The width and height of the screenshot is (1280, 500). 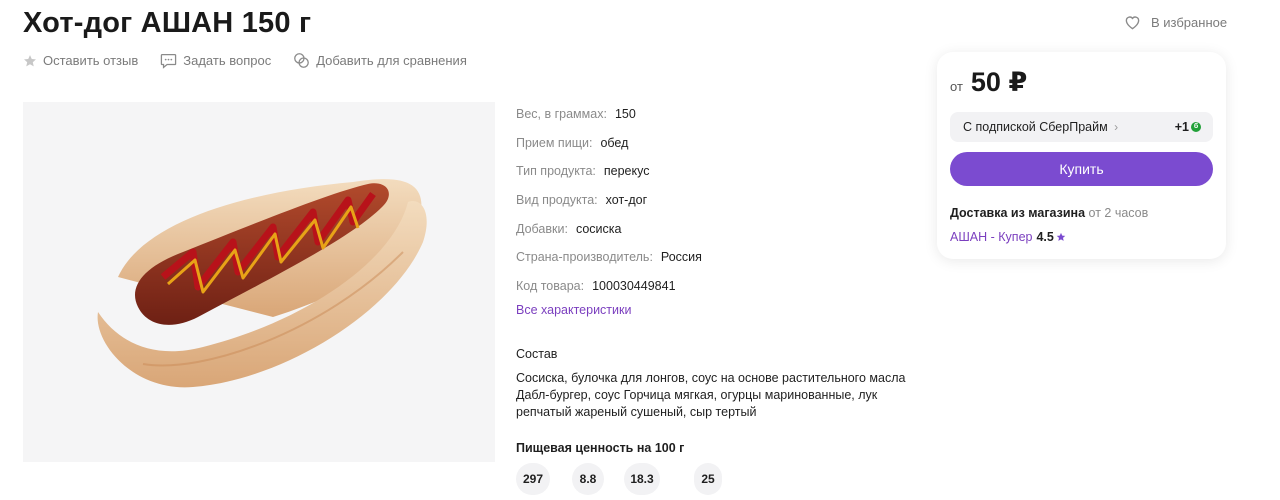 I want to click on leave-review-button: Оставить отзыв, so click(x=80, y=60).